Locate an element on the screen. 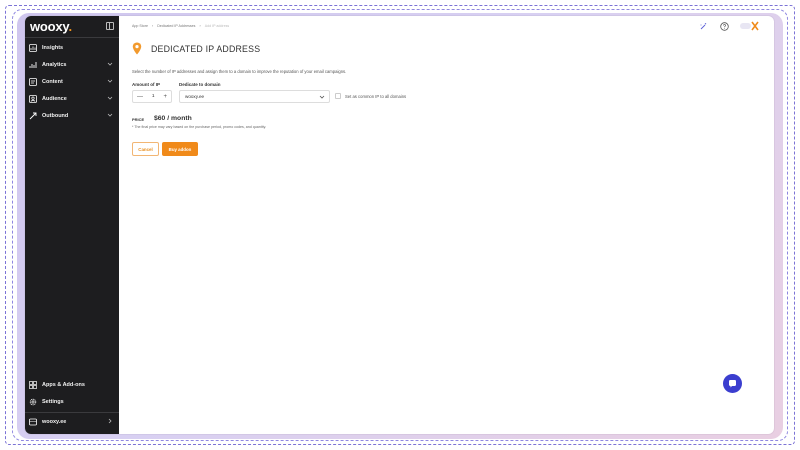  header-actions is located at coordinates (729, 26).